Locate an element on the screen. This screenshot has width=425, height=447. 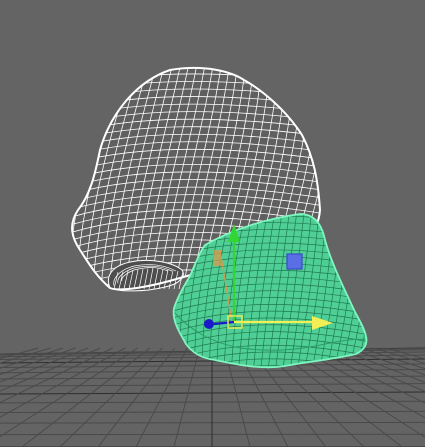
plane-handle-icon is located at coordinates (294, 261).